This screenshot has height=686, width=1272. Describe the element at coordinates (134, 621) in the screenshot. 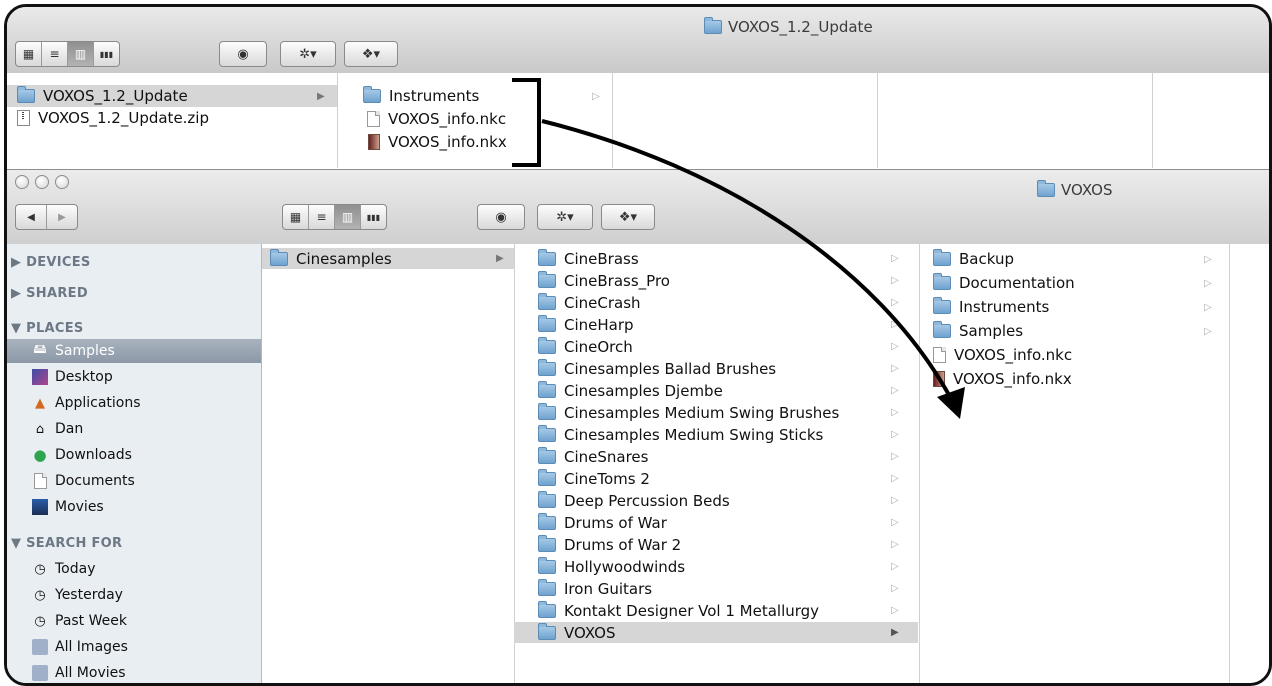

I see `sidebar-item-past-week: ◷ Past Week` at that location.